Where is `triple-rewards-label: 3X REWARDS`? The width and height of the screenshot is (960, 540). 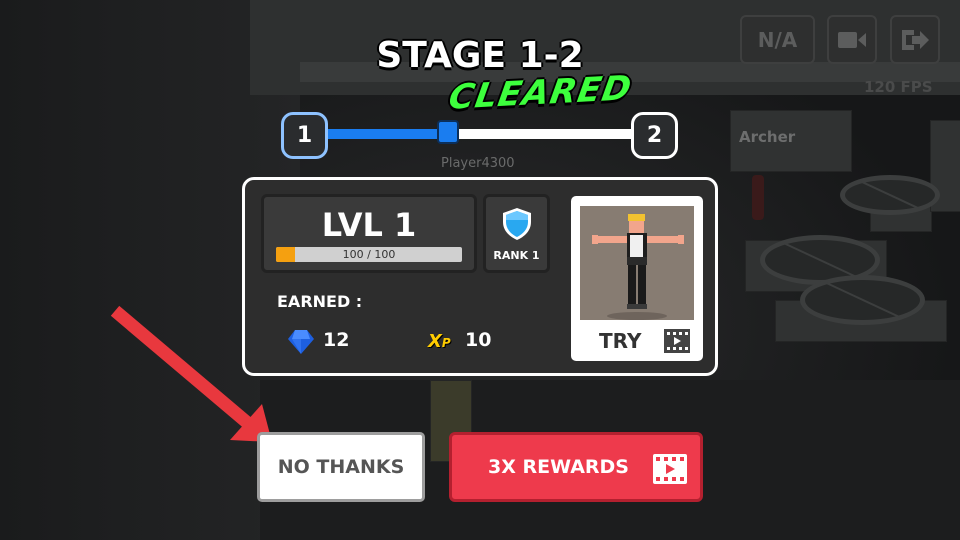
triple-rewards-label: 3X REWARDS is located at coordinates (558, 467).